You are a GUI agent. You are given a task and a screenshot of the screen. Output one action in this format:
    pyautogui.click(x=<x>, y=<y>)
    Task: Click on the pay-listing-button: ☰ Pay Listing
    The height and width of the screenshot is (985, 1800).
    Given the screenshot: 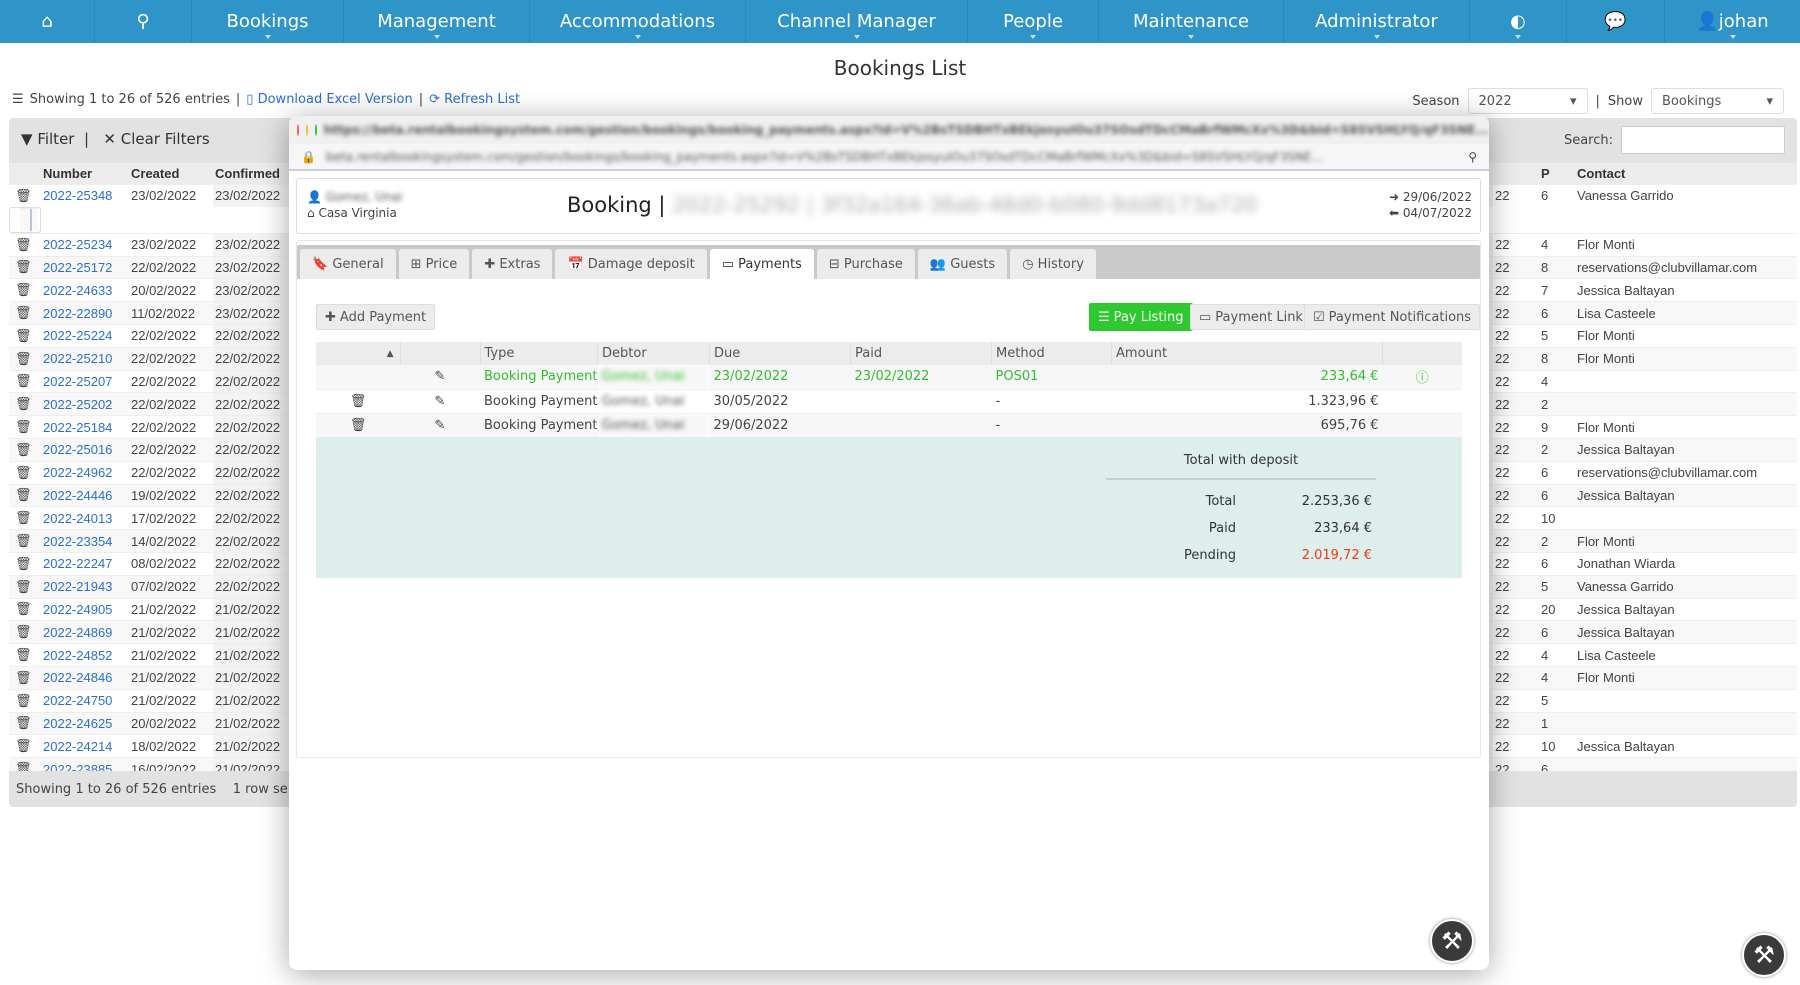 What is the action you would take?
    pyautogui.click(x=1141, y=317)
    